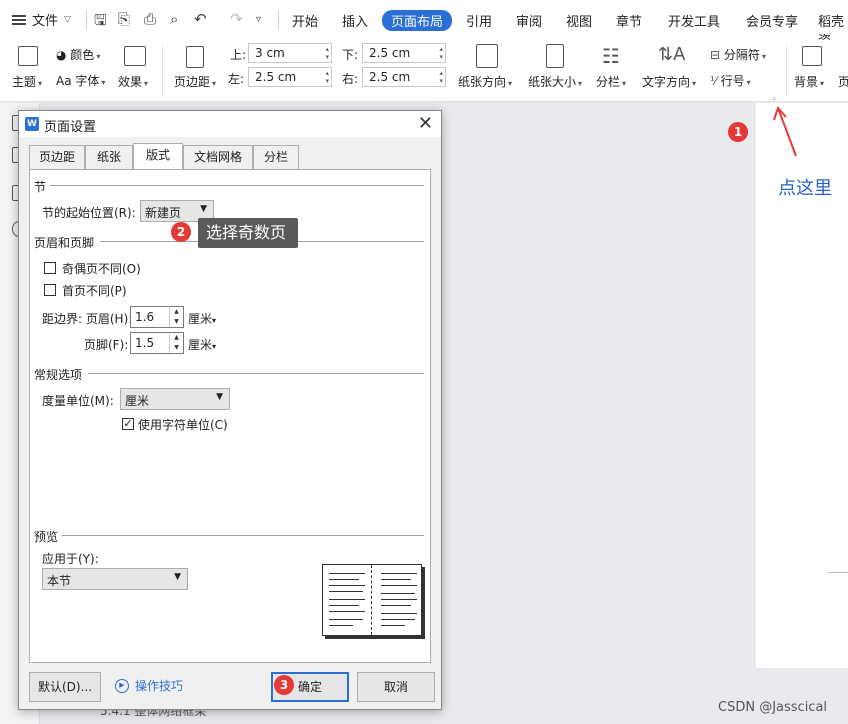  I want to click on header-distance-label: 距边界: 页眉(H):, so click(87, 319).